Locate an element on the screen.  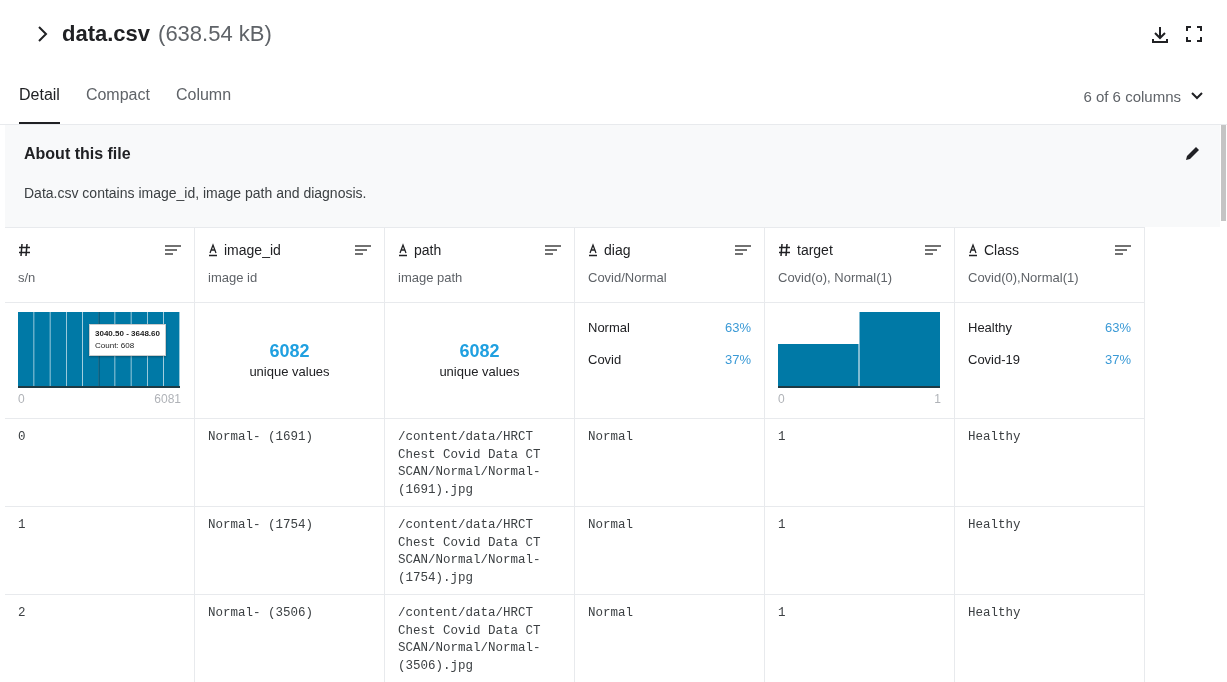
chevron-down-icon is located at coordinates (1197, 96).